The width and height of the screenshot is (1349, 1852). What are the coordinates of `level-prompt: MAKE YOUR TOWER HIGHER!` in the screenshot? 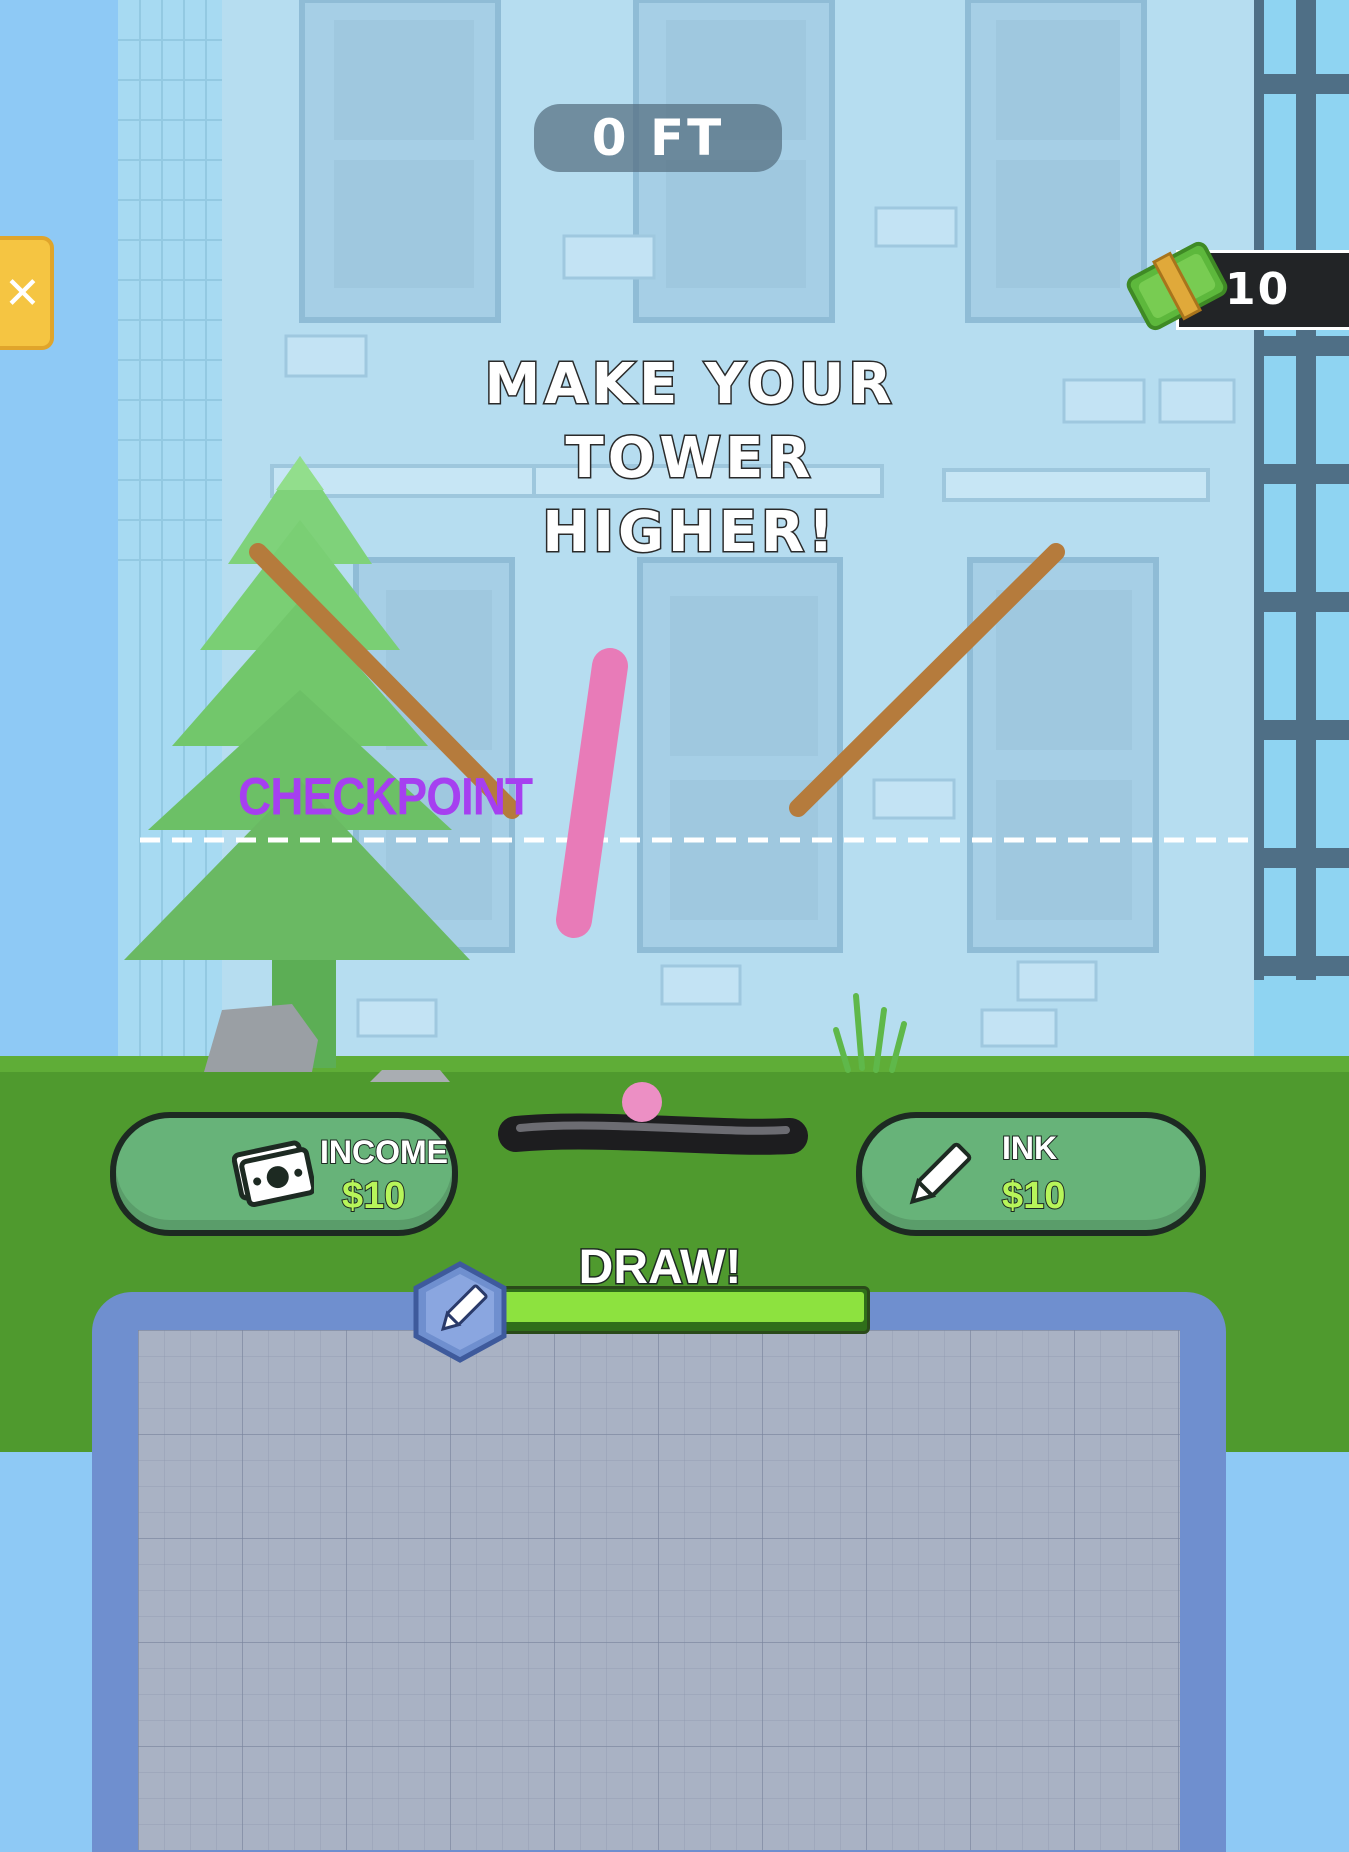 It's located at (690, 459).